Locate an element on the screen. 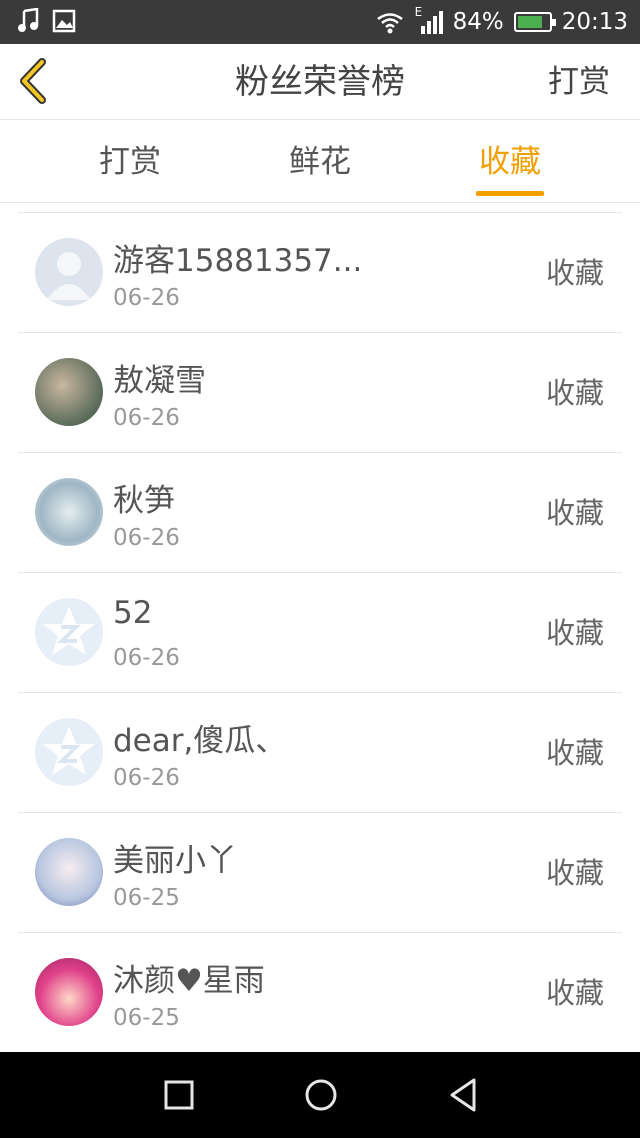 This screenshot has width=640, height=1138. back-nav-button is located at coordinates (463, 1095).